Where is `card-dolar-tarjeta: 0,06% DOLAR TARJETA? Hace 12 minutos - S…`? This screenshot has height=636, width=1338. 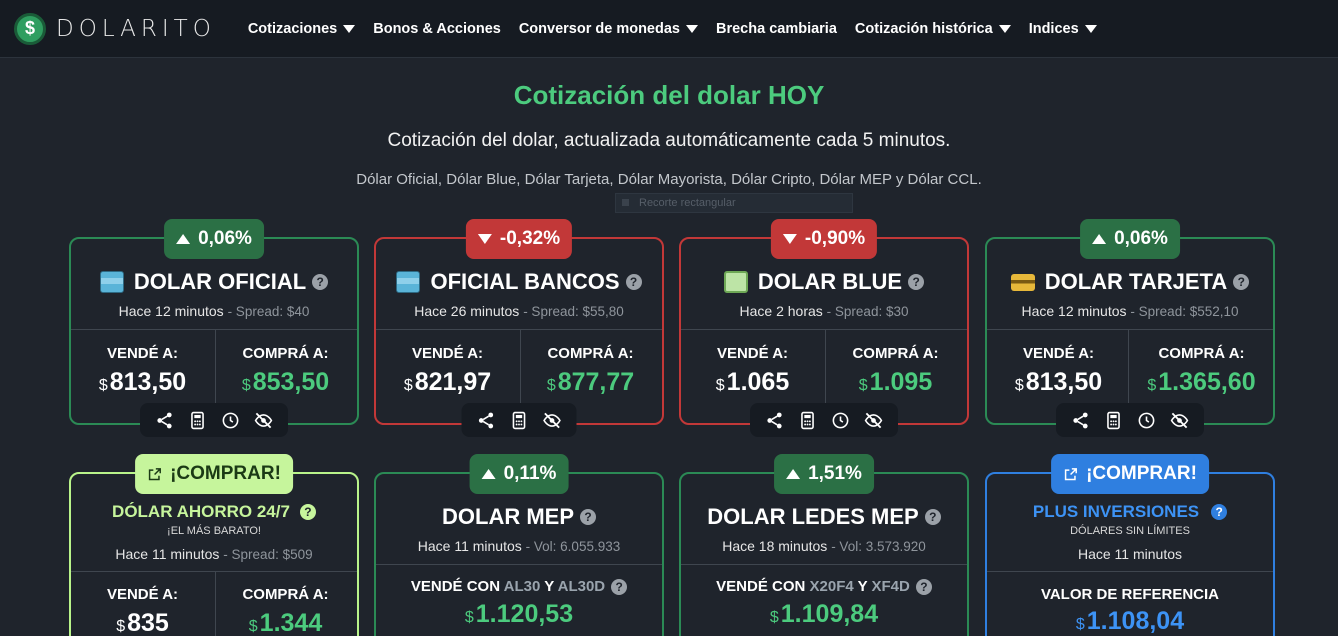 card-dolar-tarjeta: 0,06% DOLAR TARJETA? Hace 12 minutos - S… is located at coordinates (1130, 328).